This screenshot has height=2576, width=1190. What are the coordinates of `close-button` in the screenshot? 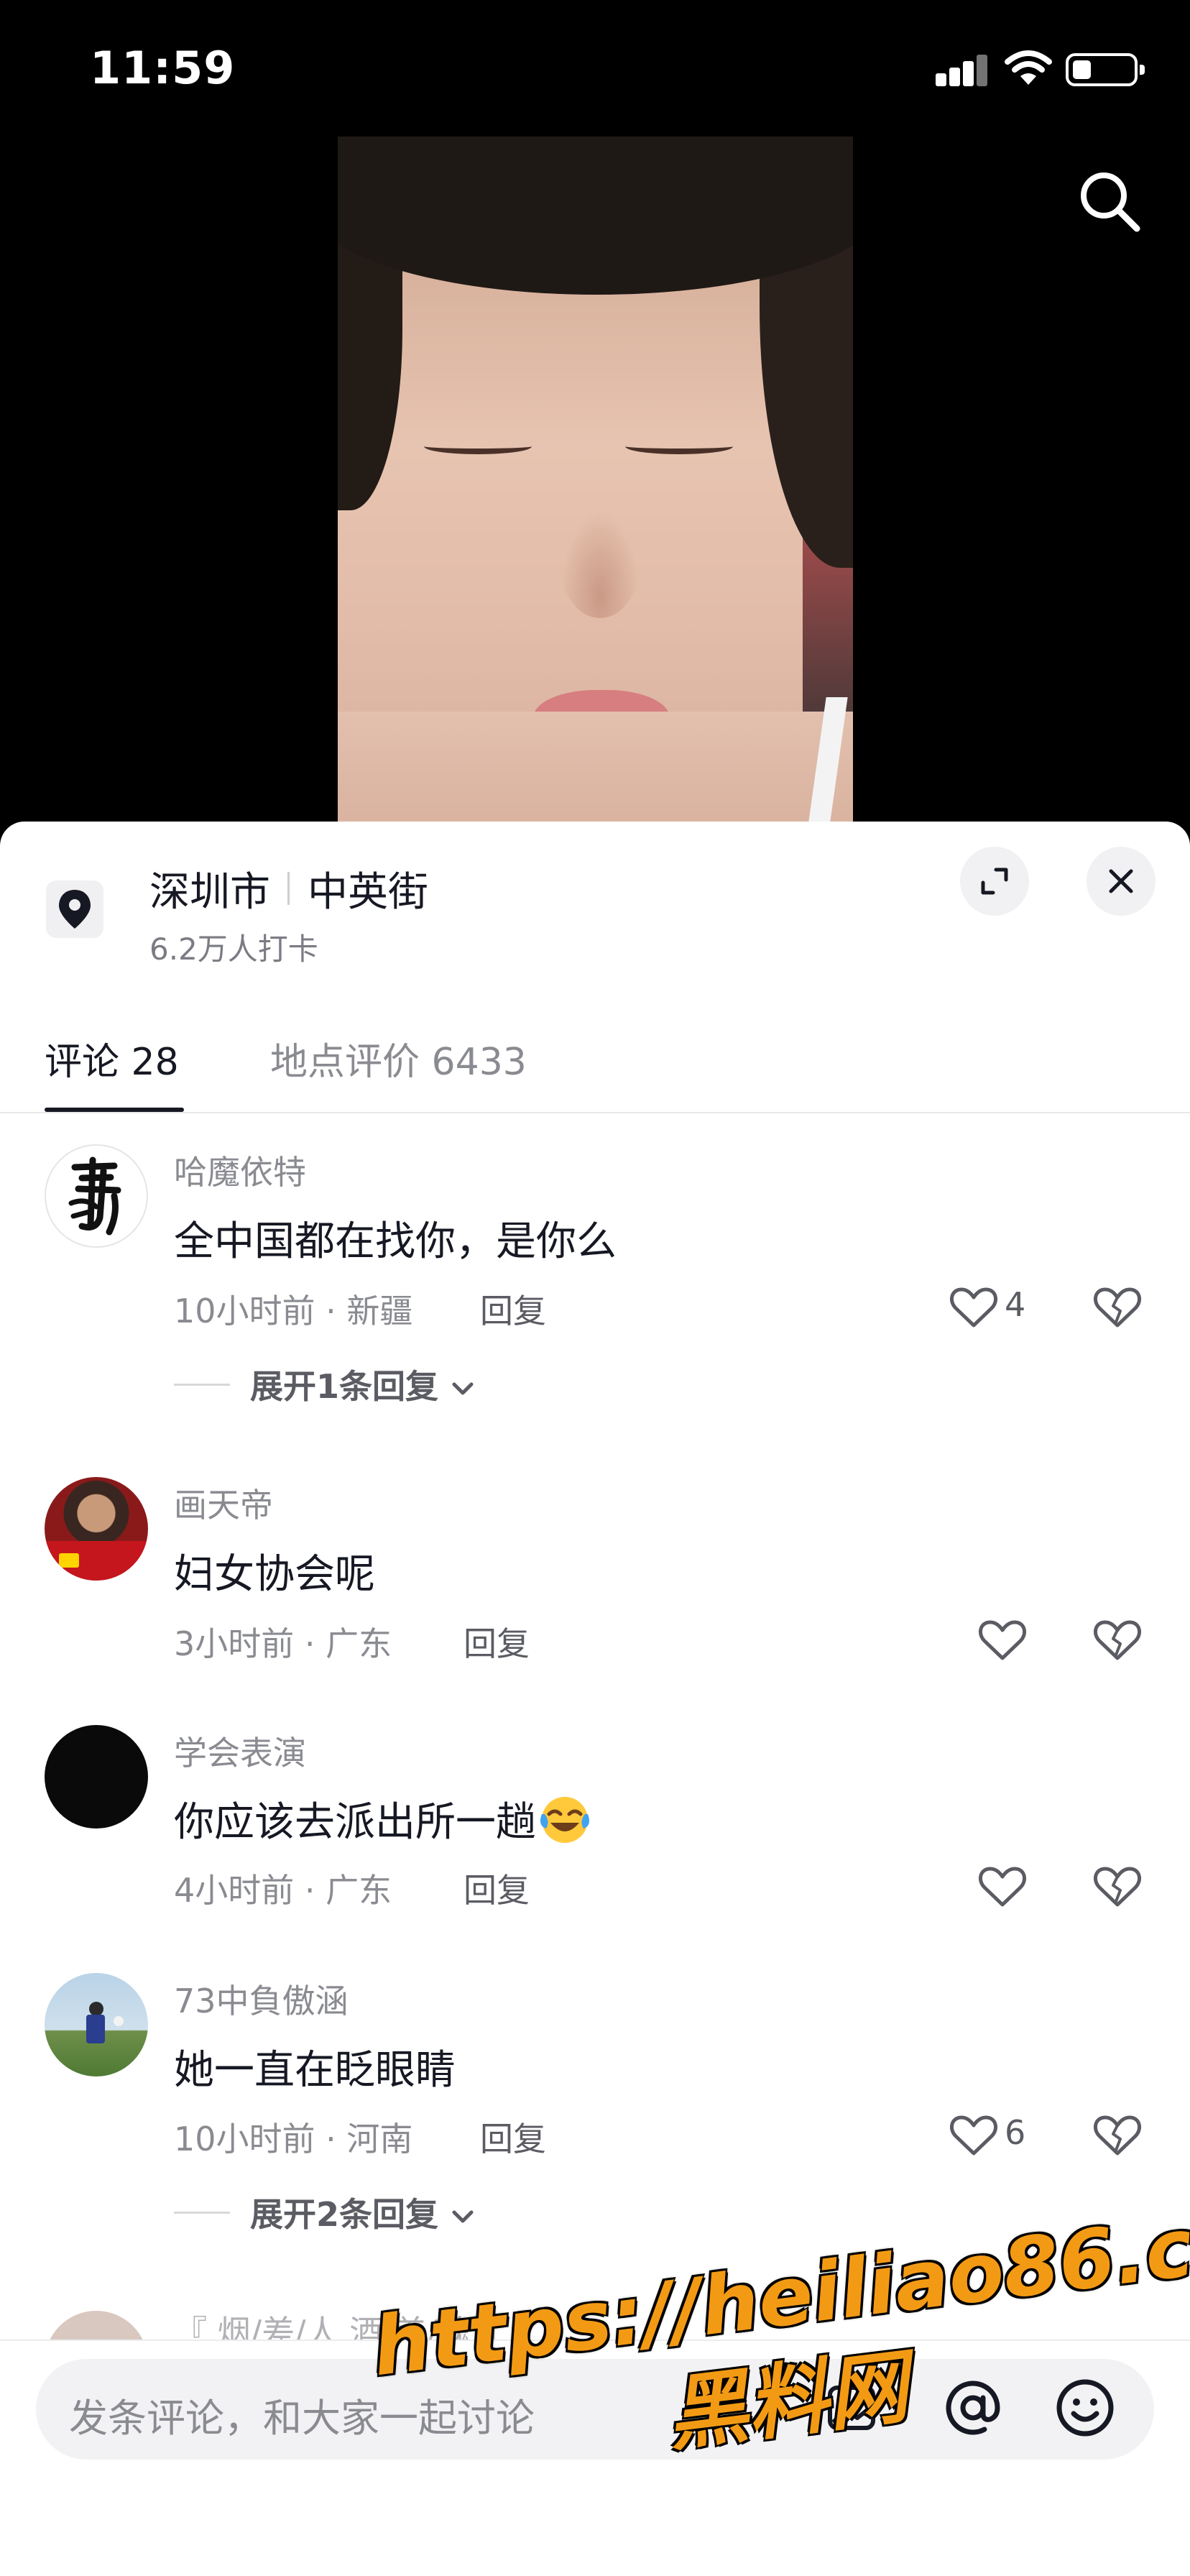 It's located at (1121, 881).